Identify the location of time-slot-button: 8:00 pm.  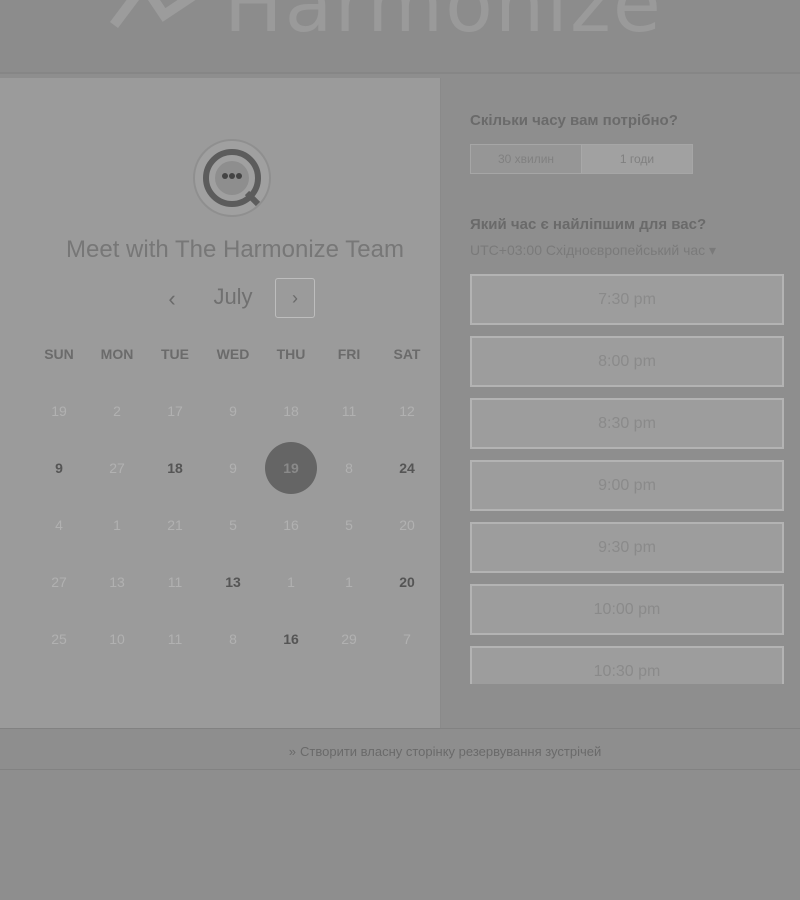
(627, 361).